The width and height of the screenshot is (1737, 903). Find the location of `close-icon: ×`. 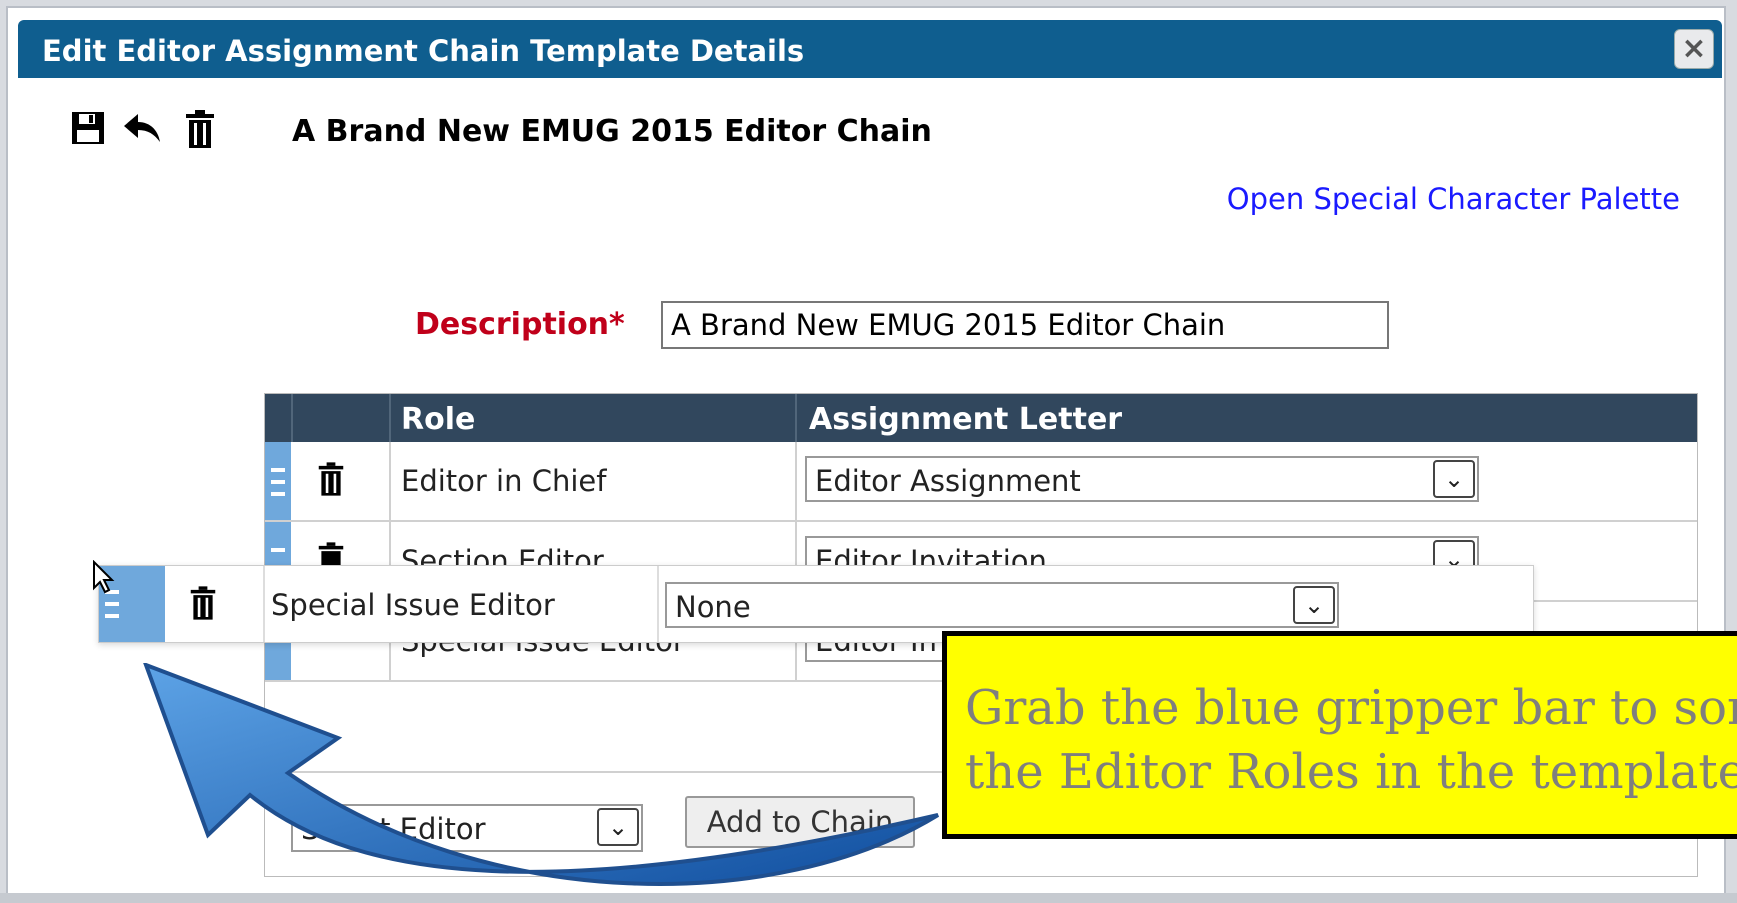

close-icon: × is located at coordinates (1694, 49).